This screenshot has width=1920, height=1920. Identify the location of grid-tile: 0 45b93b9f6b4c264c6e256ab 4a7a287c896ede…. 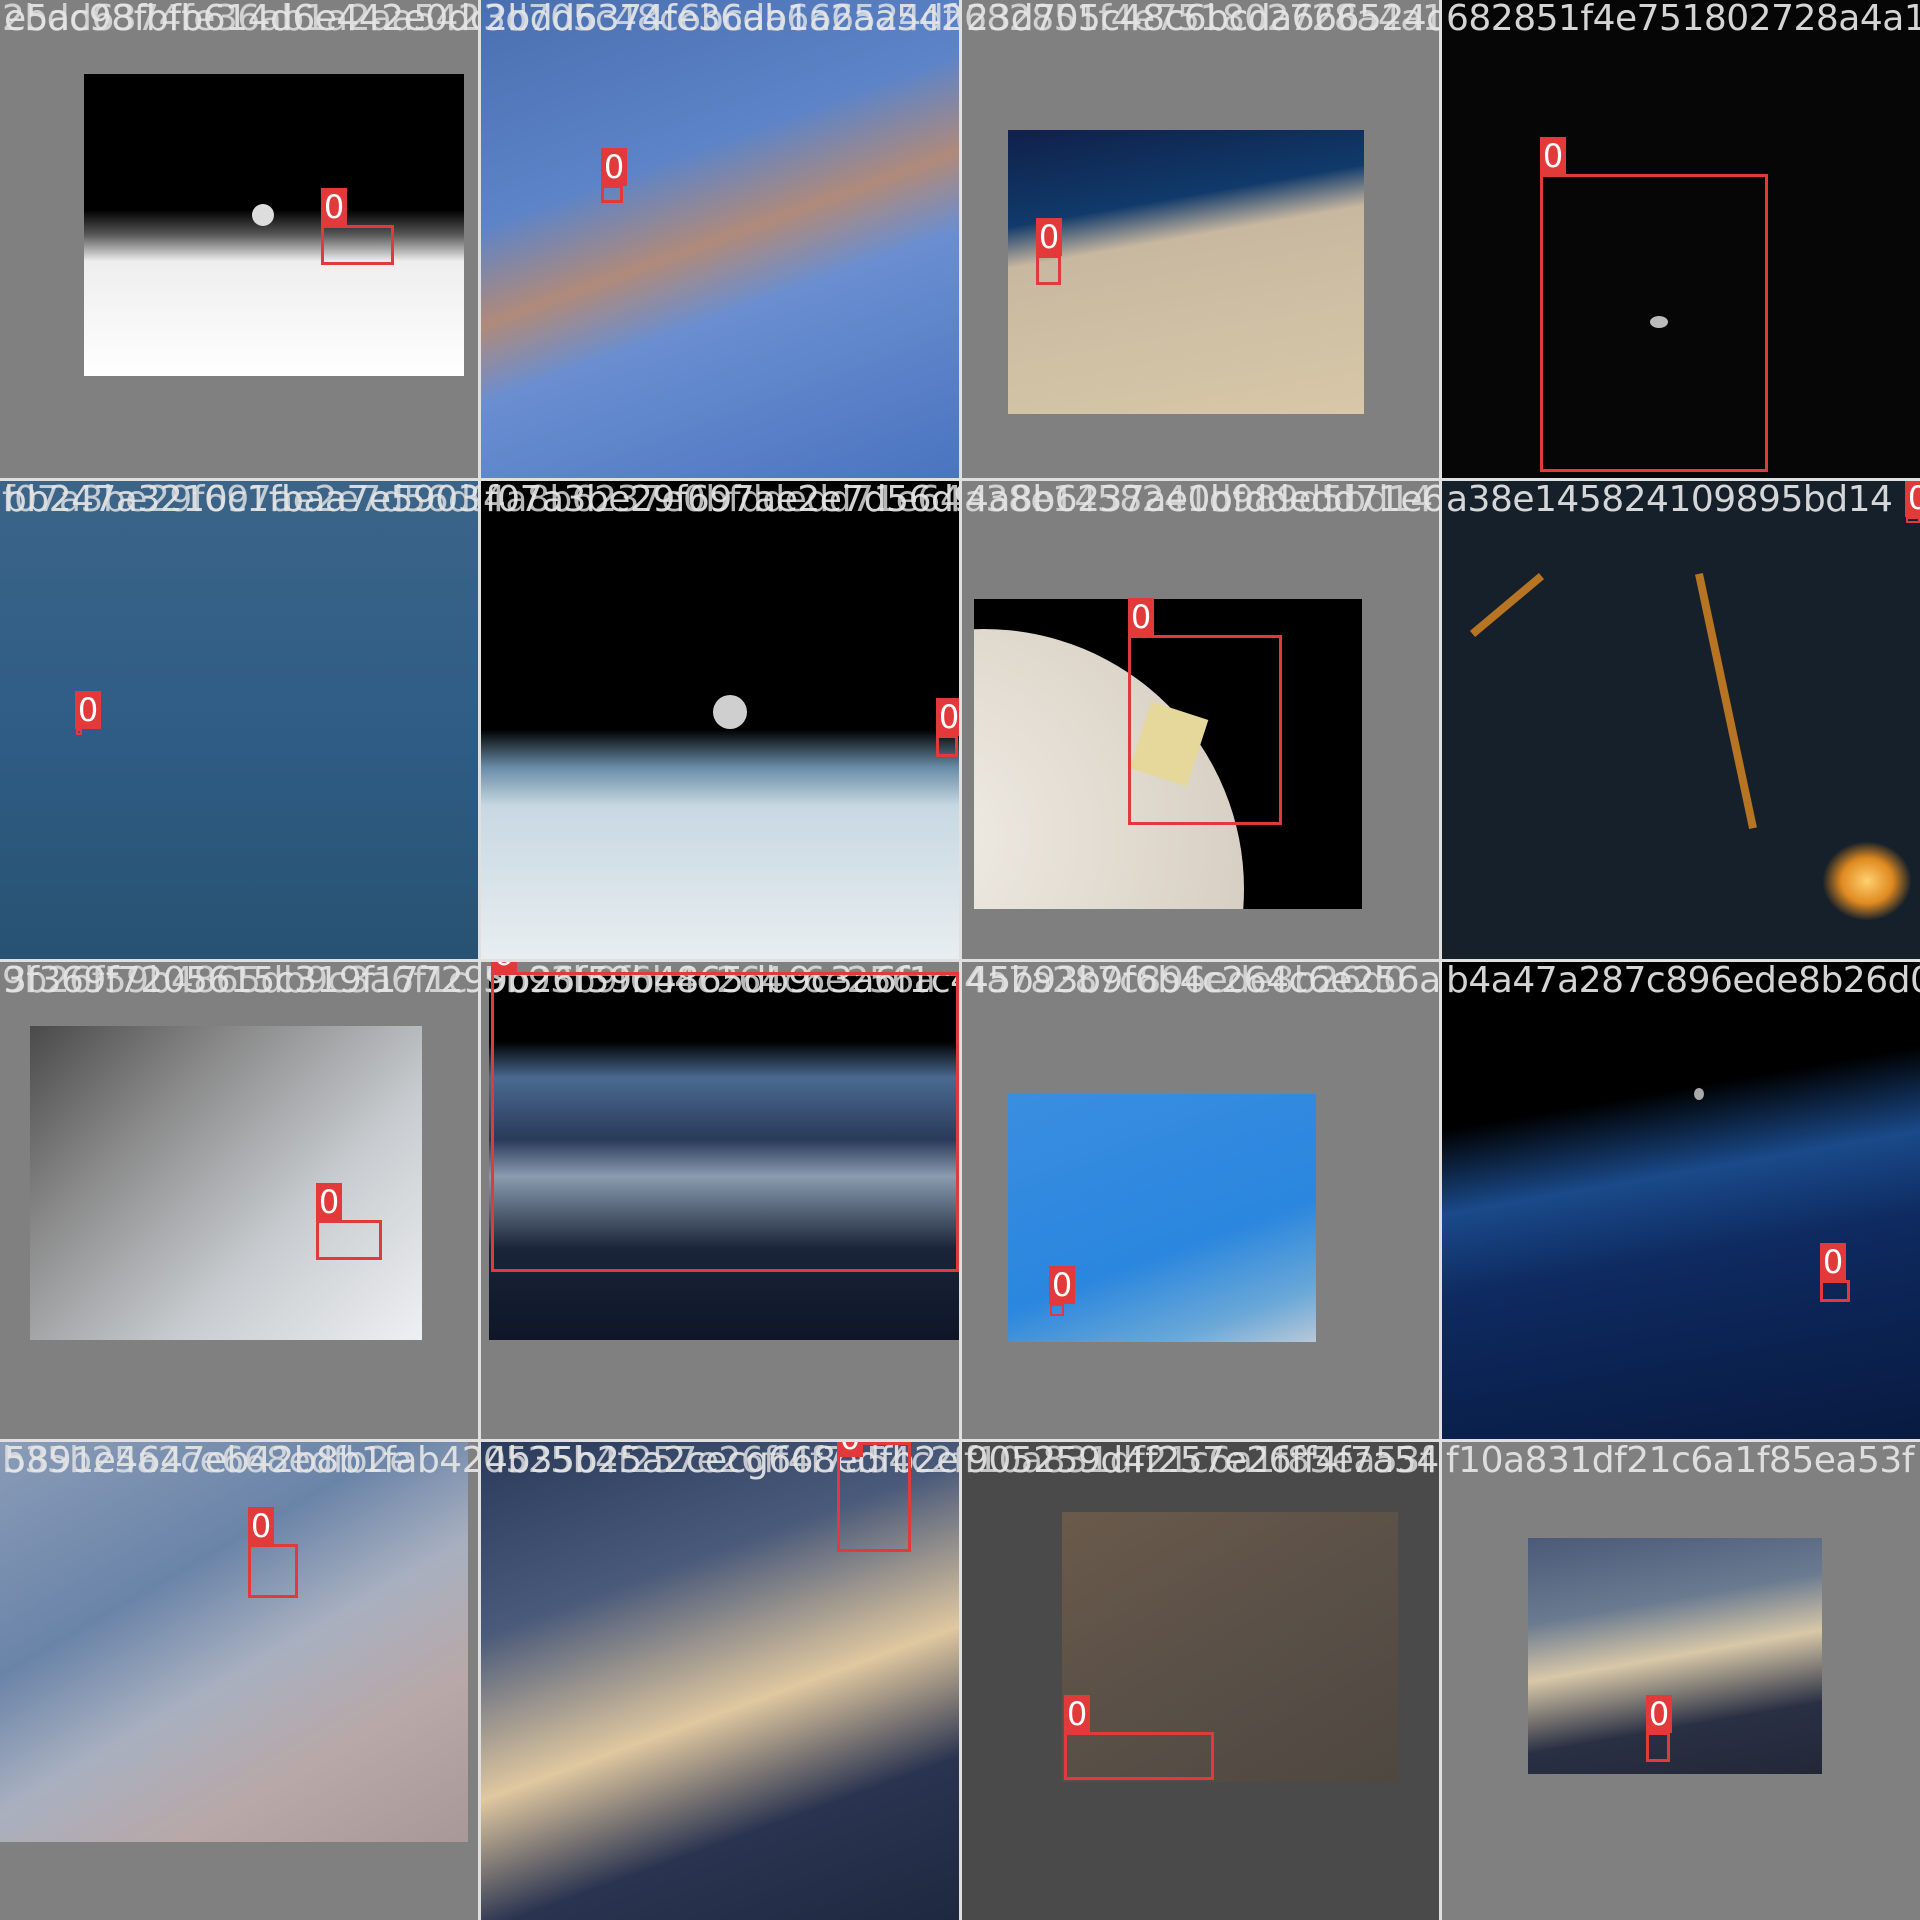
(1201, 1201).